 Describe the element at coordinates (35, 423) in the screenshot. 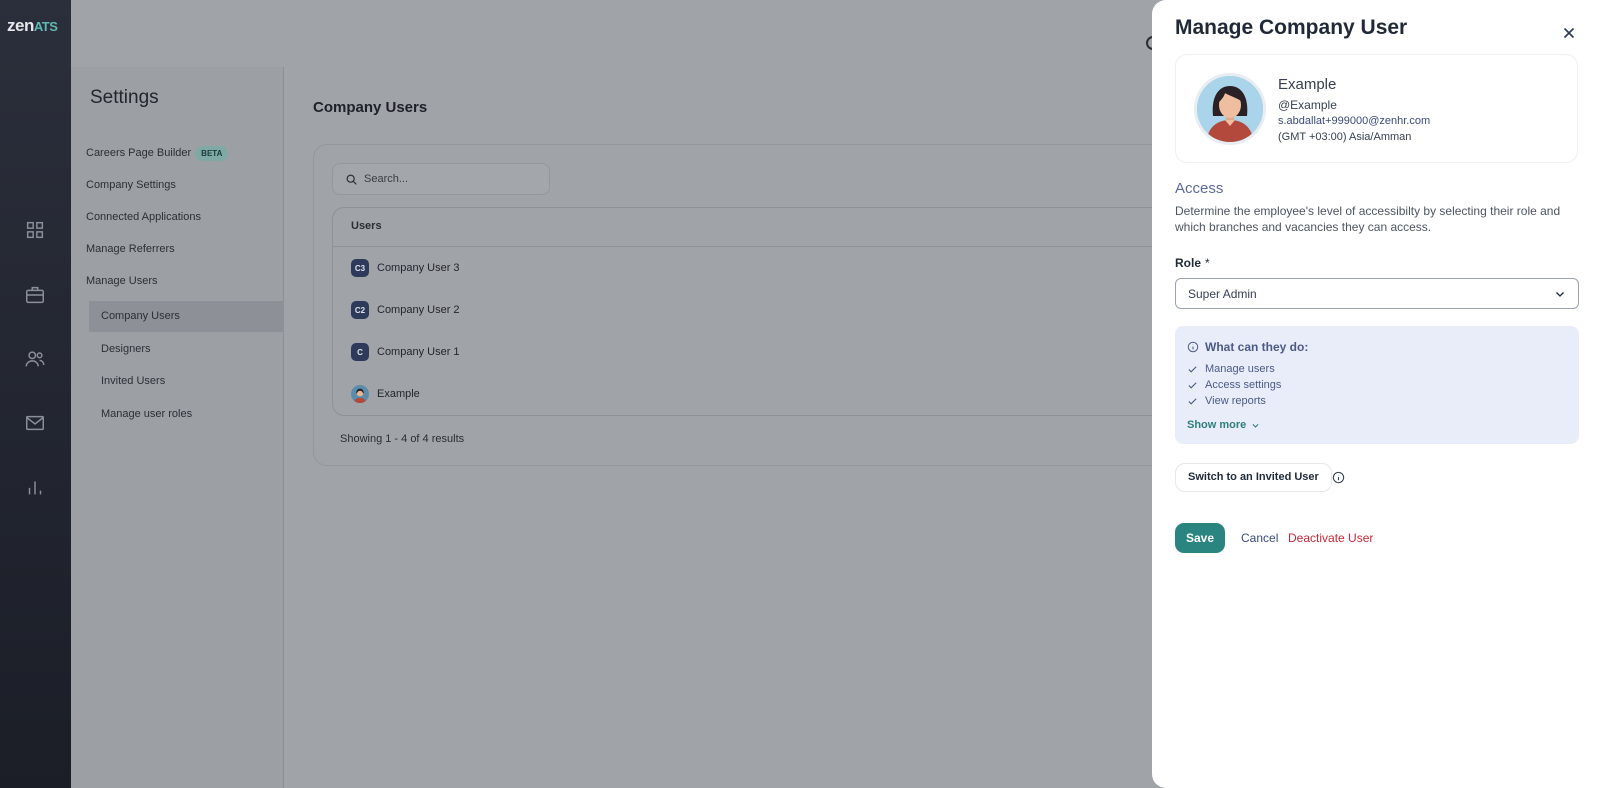

I see `mail-icon` at that location.